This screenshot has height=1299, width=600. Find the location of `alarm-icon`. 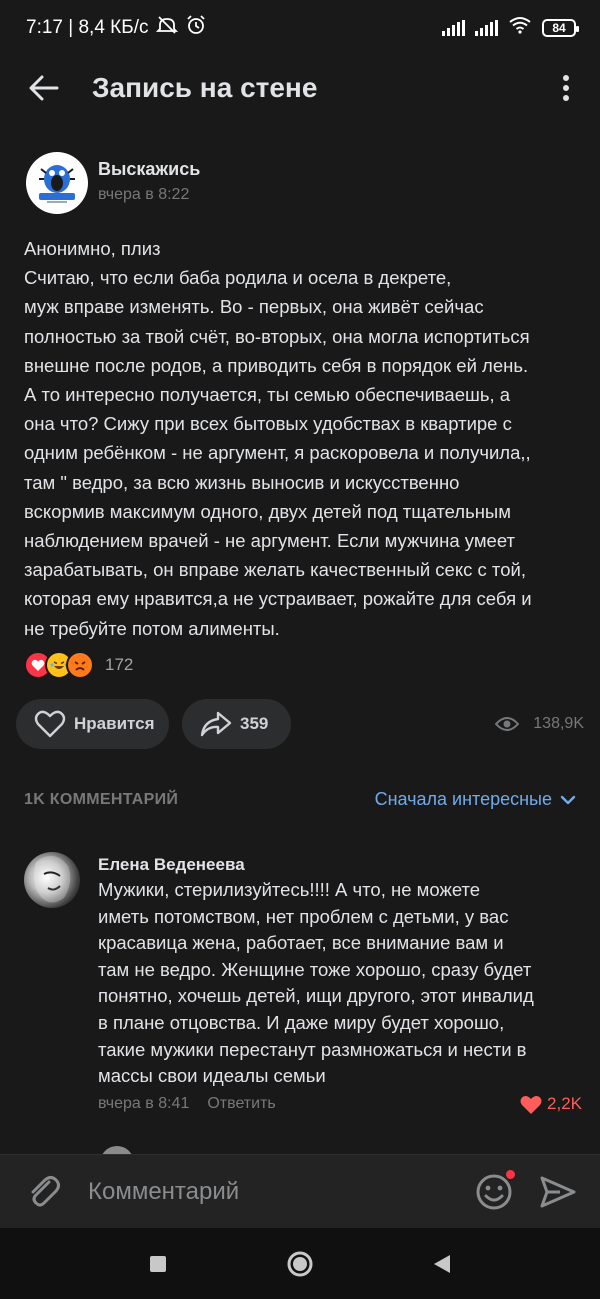

alarm-icon is located at coordinates (196, 28).